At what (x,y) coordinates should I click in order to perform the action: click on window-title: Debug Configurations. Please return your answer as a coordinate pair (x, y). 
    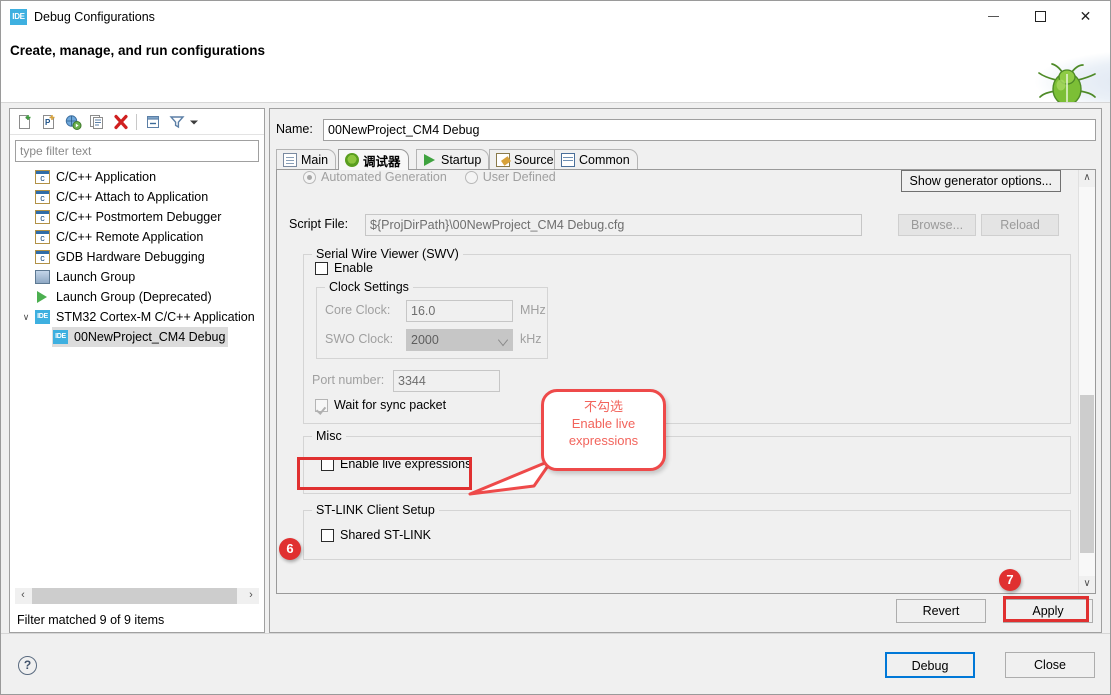
    Looking at the image, I should click on (94, 17).